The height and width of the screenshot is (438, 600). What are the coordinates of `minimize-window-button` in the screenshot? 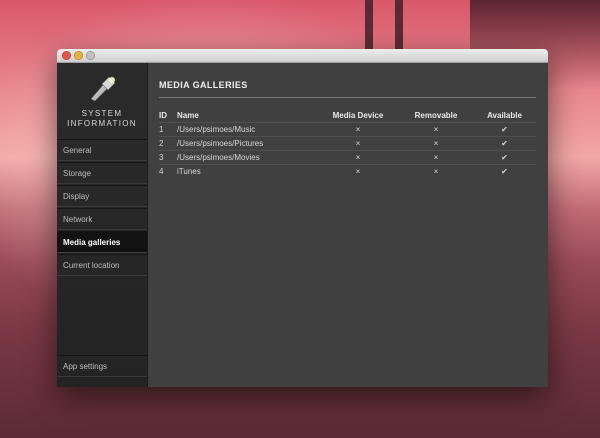 It's located at (78, 55).